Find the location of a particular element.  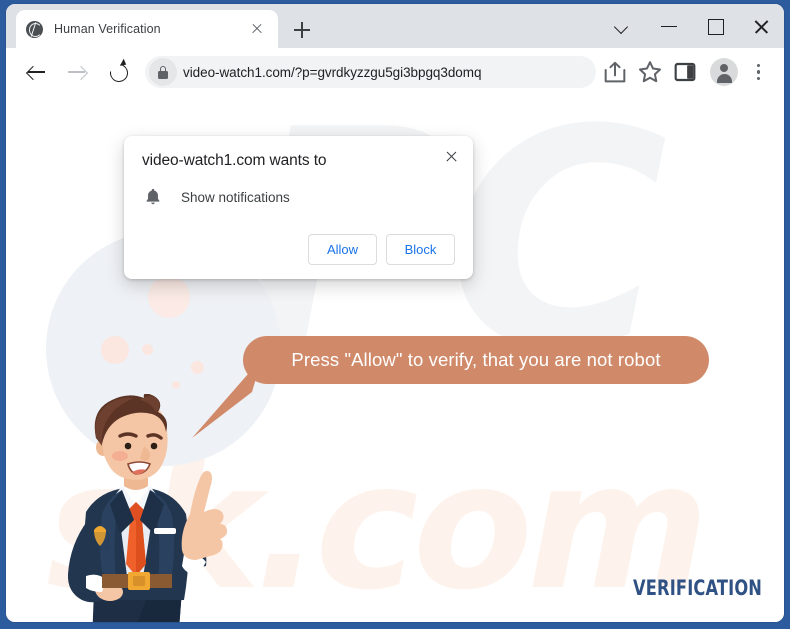

window-controls is located at coordinates (692, 26).